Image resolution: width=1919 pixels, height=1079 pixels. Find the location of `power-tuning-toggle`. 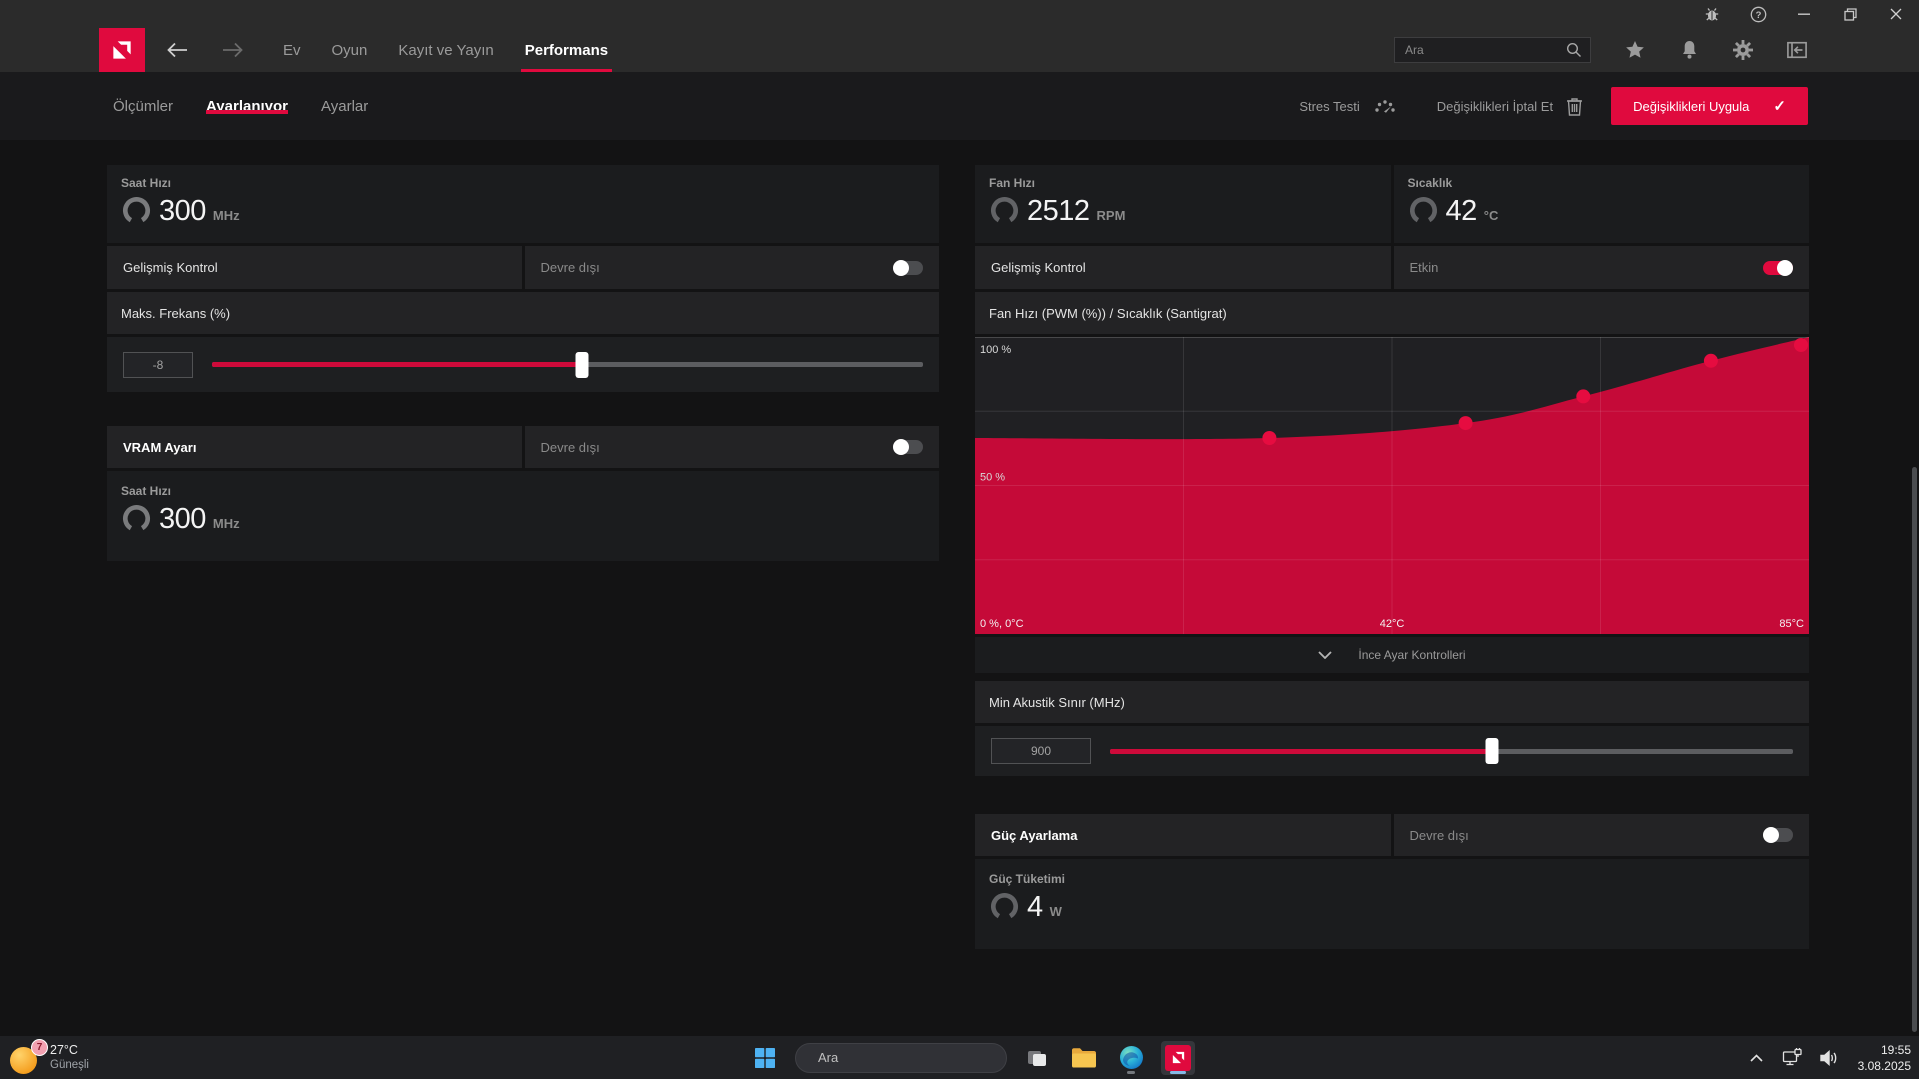

power-tuning-toggle is located at coordinates (1778, 835).